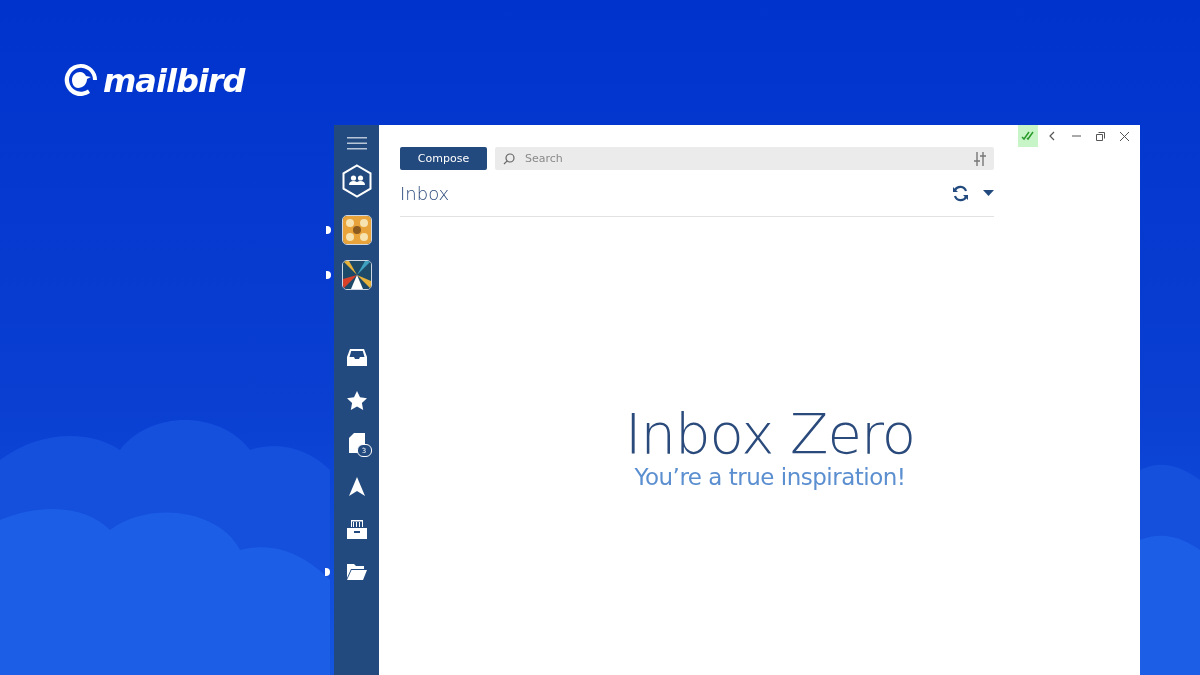  I want to click on double-check-icon, so click(1028, 136).